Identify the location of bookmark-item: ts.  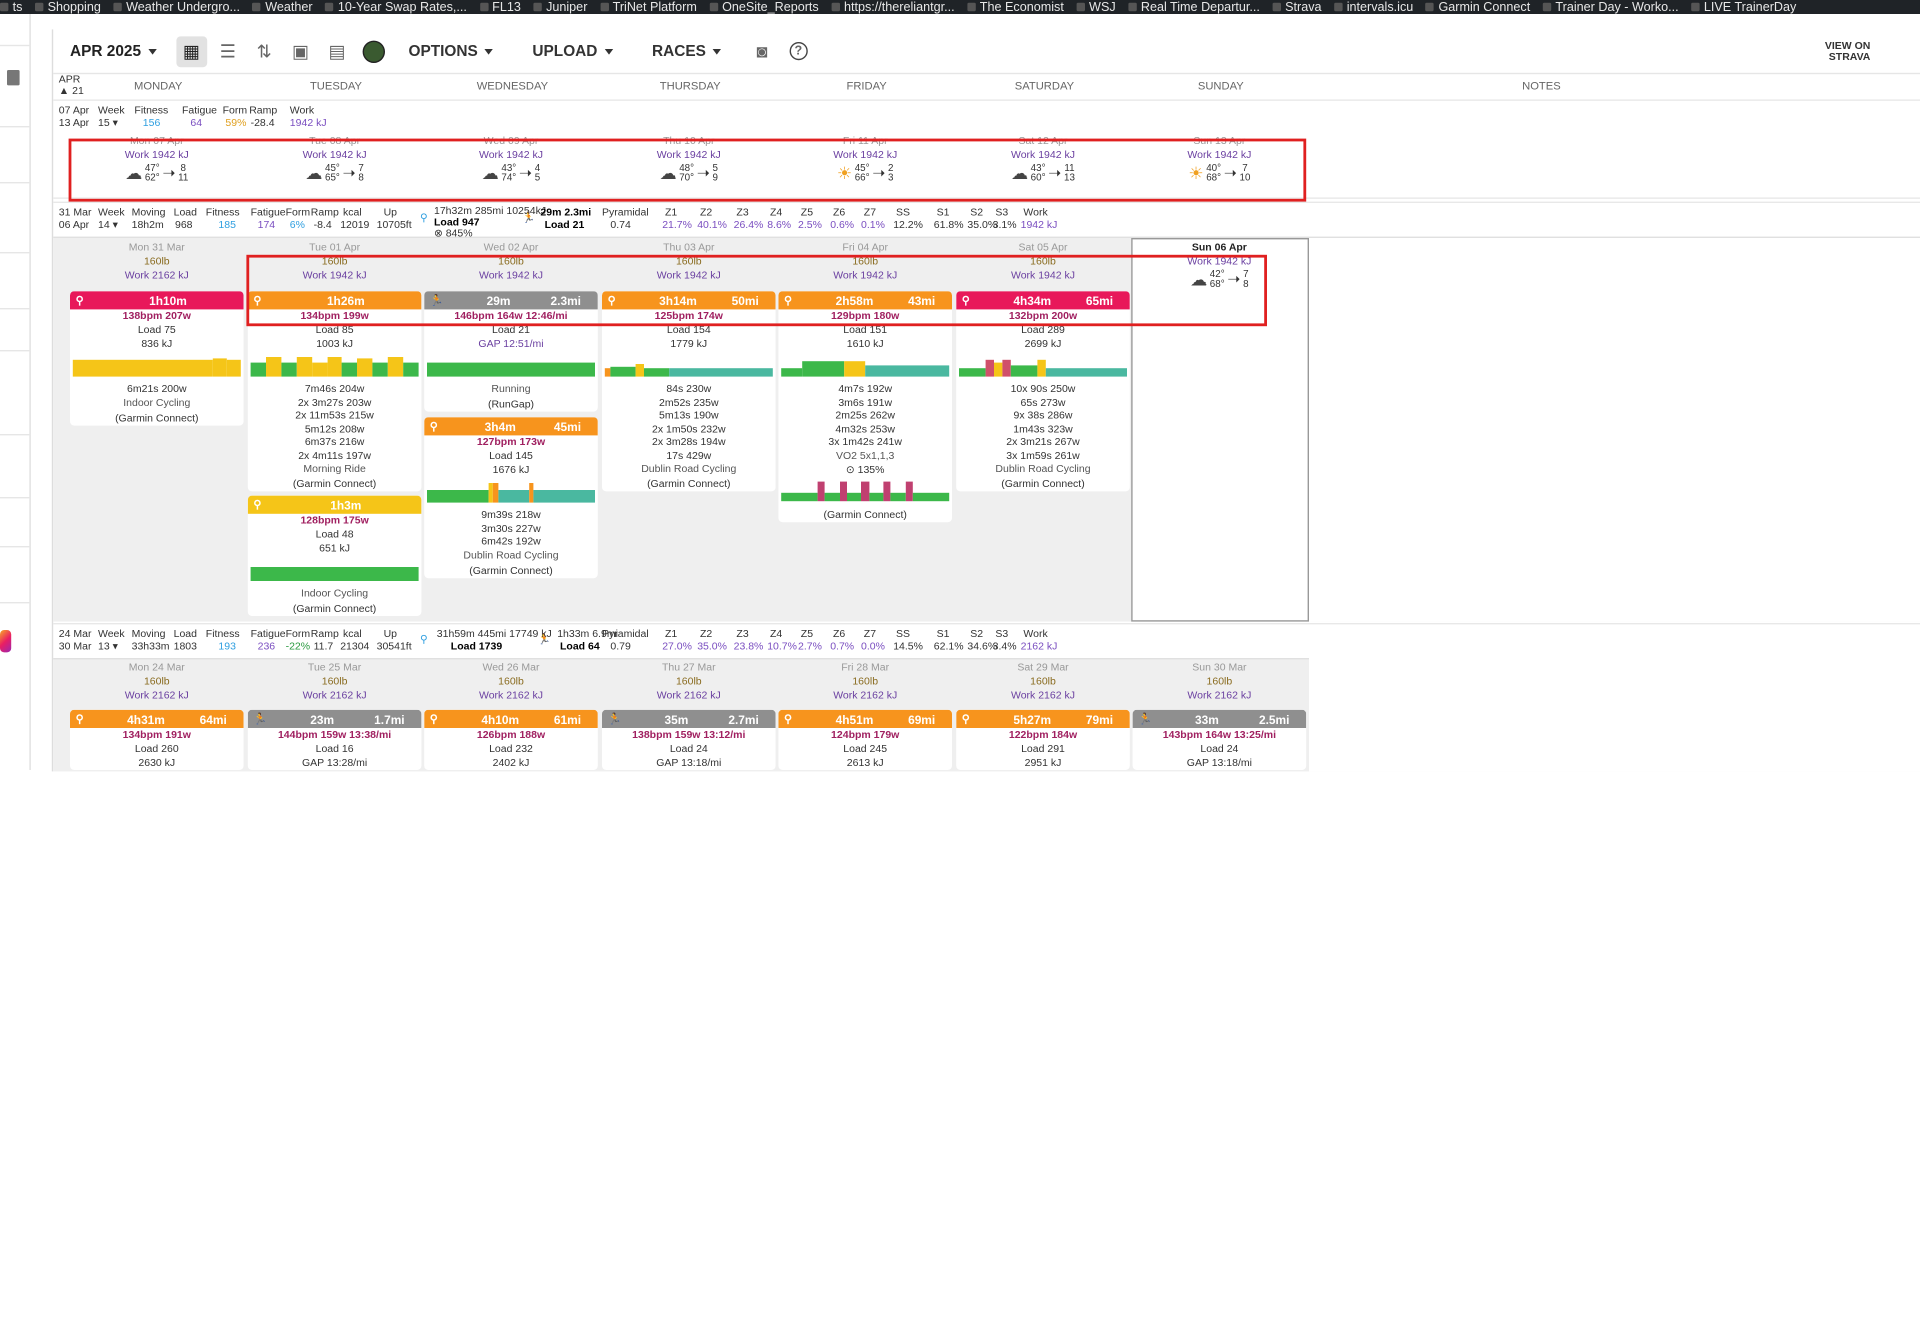
(11, 7).